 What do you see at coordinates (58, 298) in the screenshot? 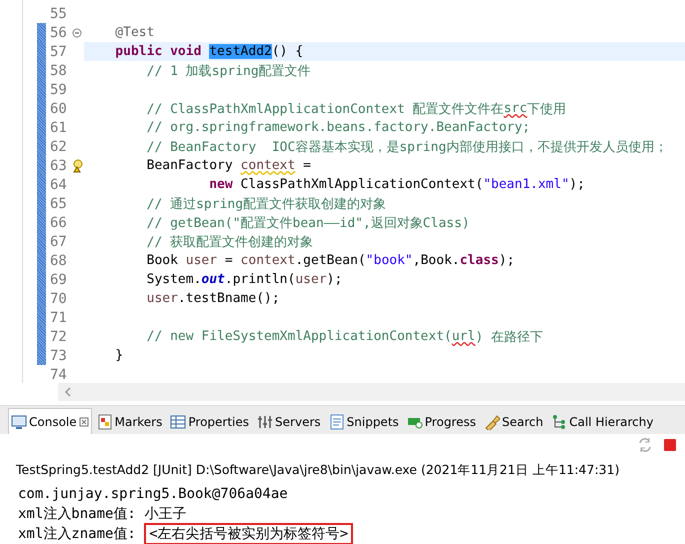
I see `line-number: 70` at bounding box center [58, 298].